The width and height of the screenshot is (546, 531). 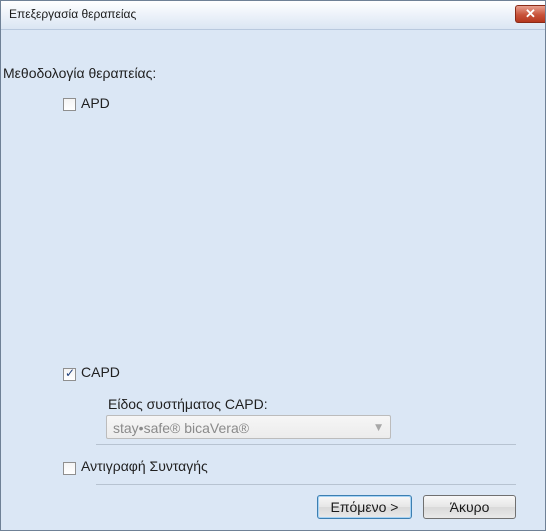 I want to click on capd-checkbox, so click(x=69, y=373).